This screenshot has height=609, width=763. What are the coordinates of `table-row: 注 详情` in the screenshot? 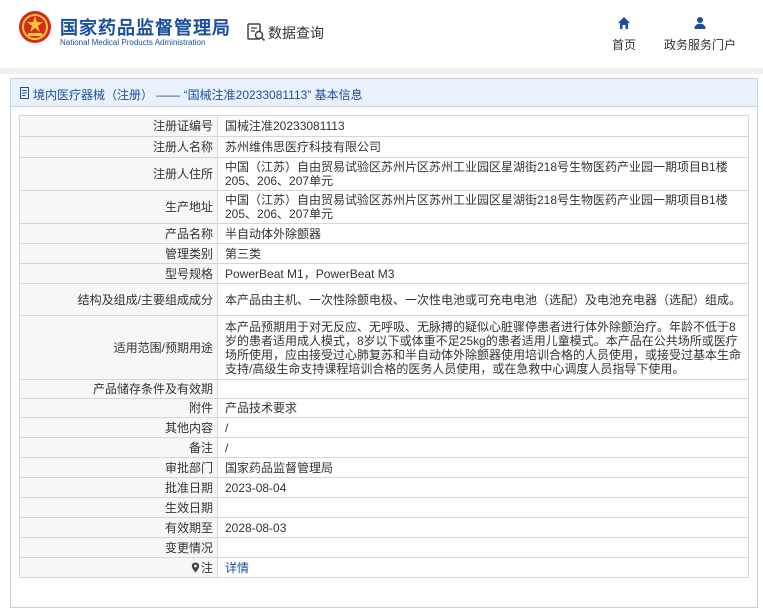 It's located at (384, 567).